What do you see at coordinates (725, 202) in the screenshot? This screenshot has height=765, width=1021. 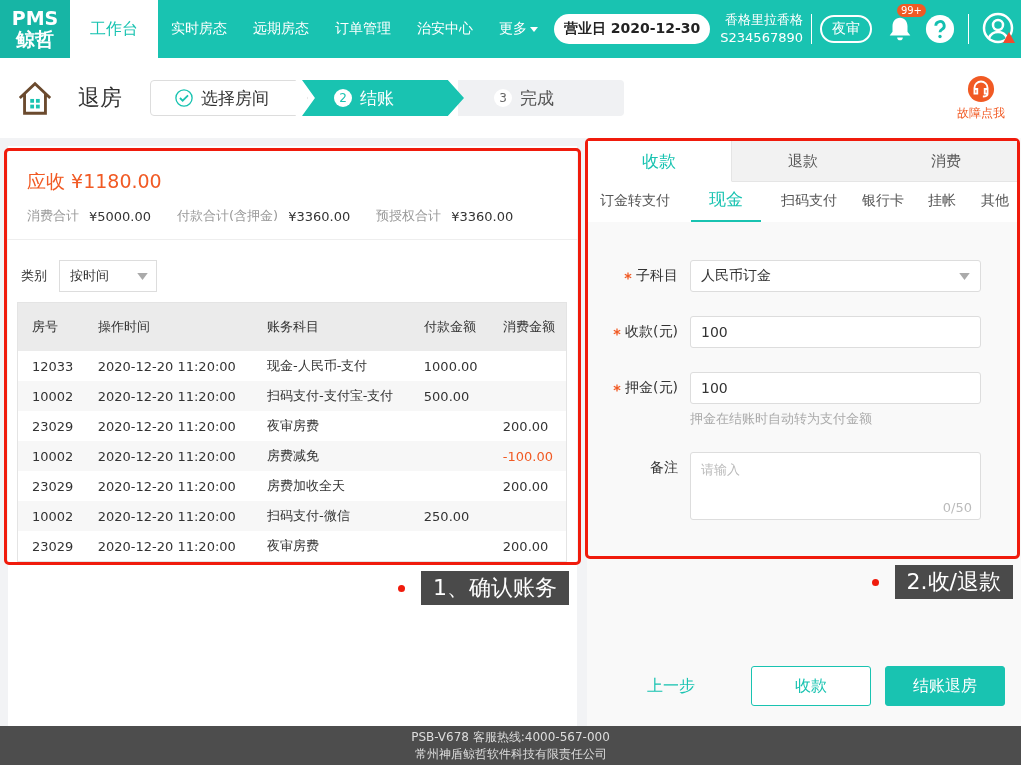 I see `payment-method-tab: 现金` at bounding box center [725, 202].